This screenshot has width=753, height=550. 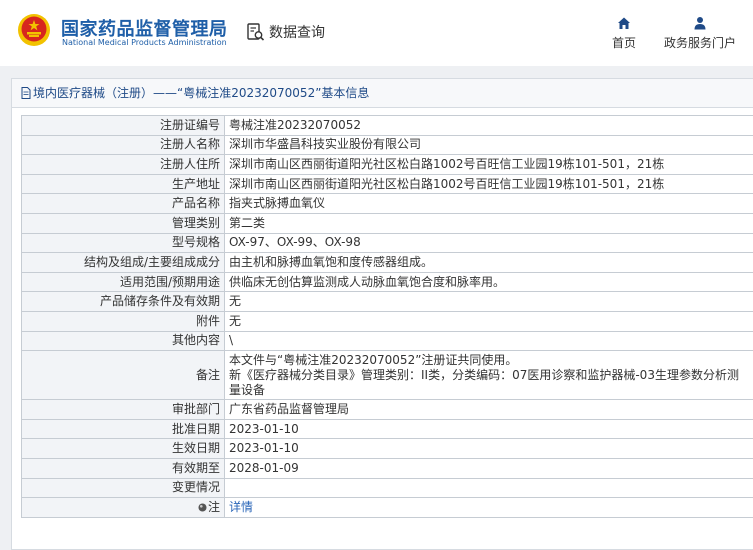 I want to click on table-row: 变更情况, so click(x=387, y=488).